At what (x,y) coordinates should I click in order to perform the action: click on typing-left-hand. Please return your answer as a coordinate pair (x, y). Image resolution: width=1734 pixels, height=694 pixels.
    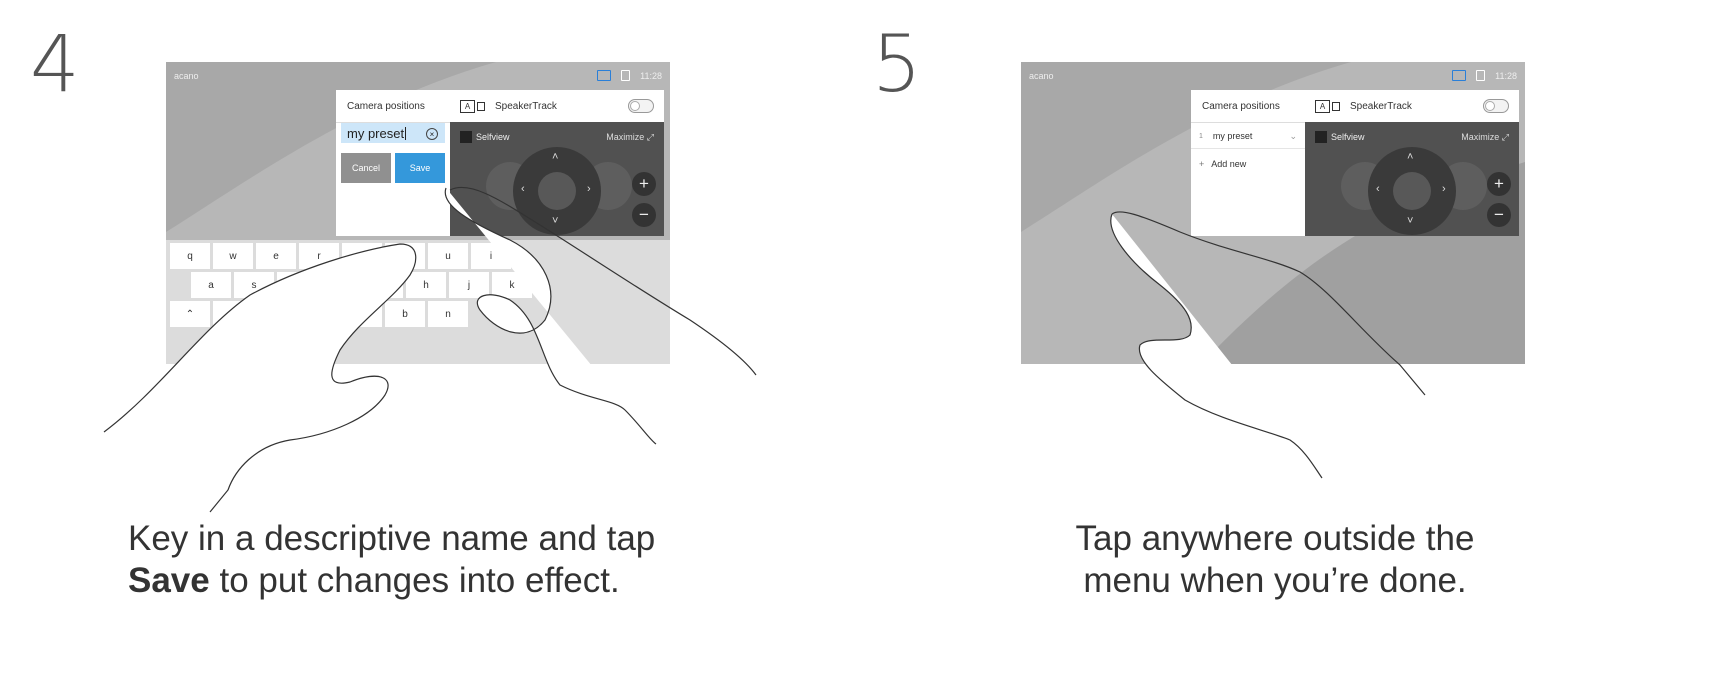
    Looking at the image, I should click on (260, 378).